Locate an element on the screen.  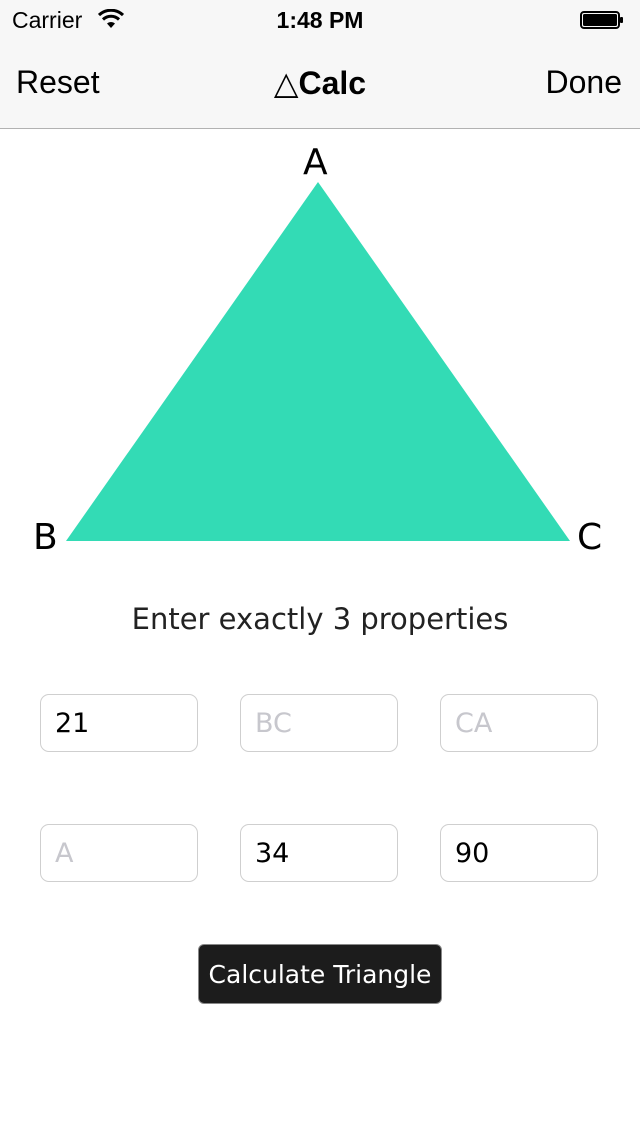
vertex-label-b: B is located at coordinates (45, 537).